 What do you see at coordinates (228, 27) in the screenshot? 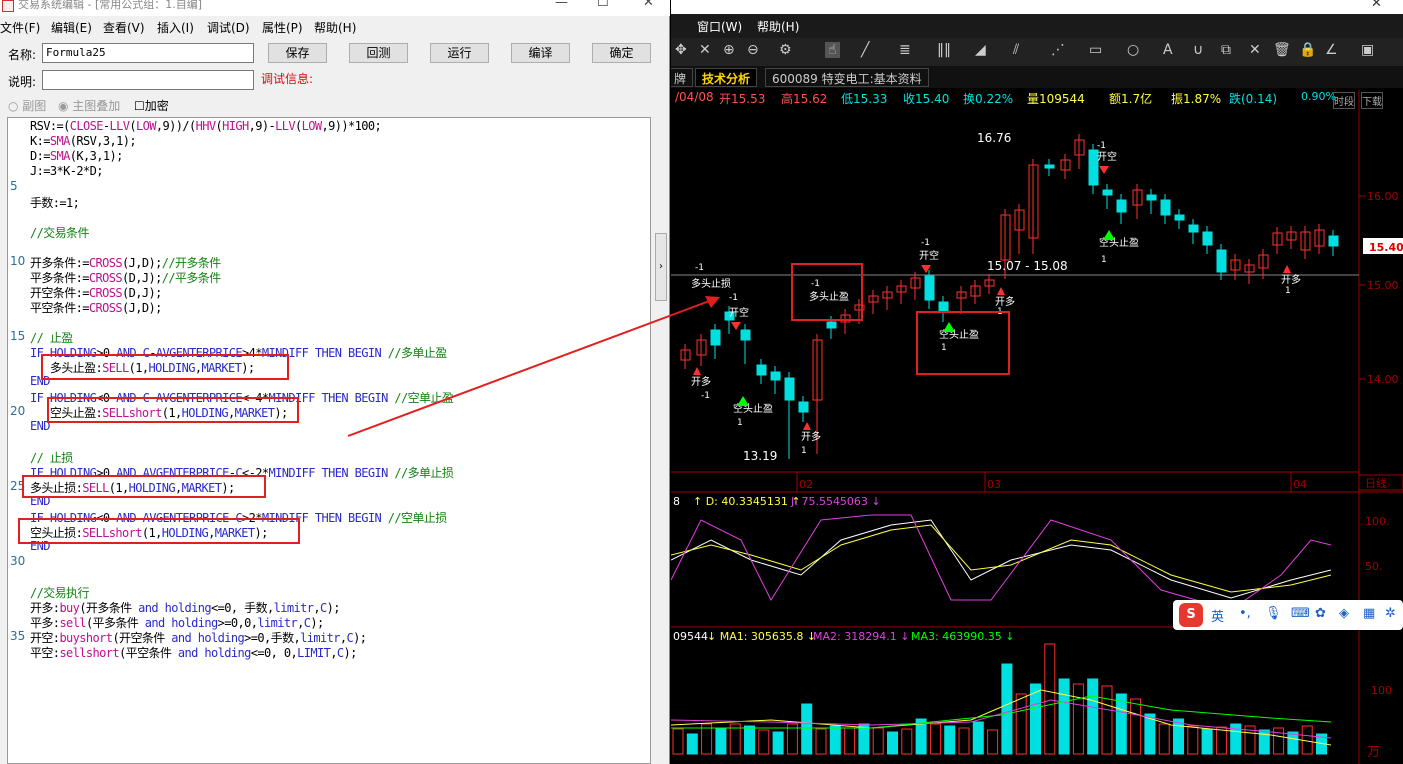
I see `menu-debug: 调试(D)` at bounding box center [228, 27].